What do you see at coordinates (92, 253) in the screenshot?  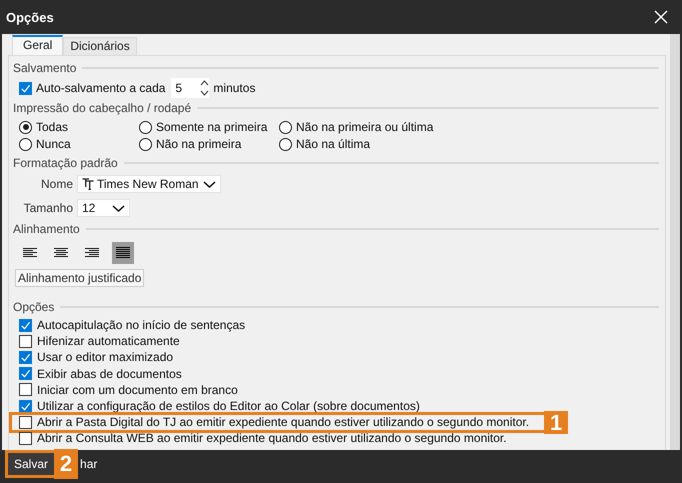 I see `align-right-icon` at bounding box center [92, 253].